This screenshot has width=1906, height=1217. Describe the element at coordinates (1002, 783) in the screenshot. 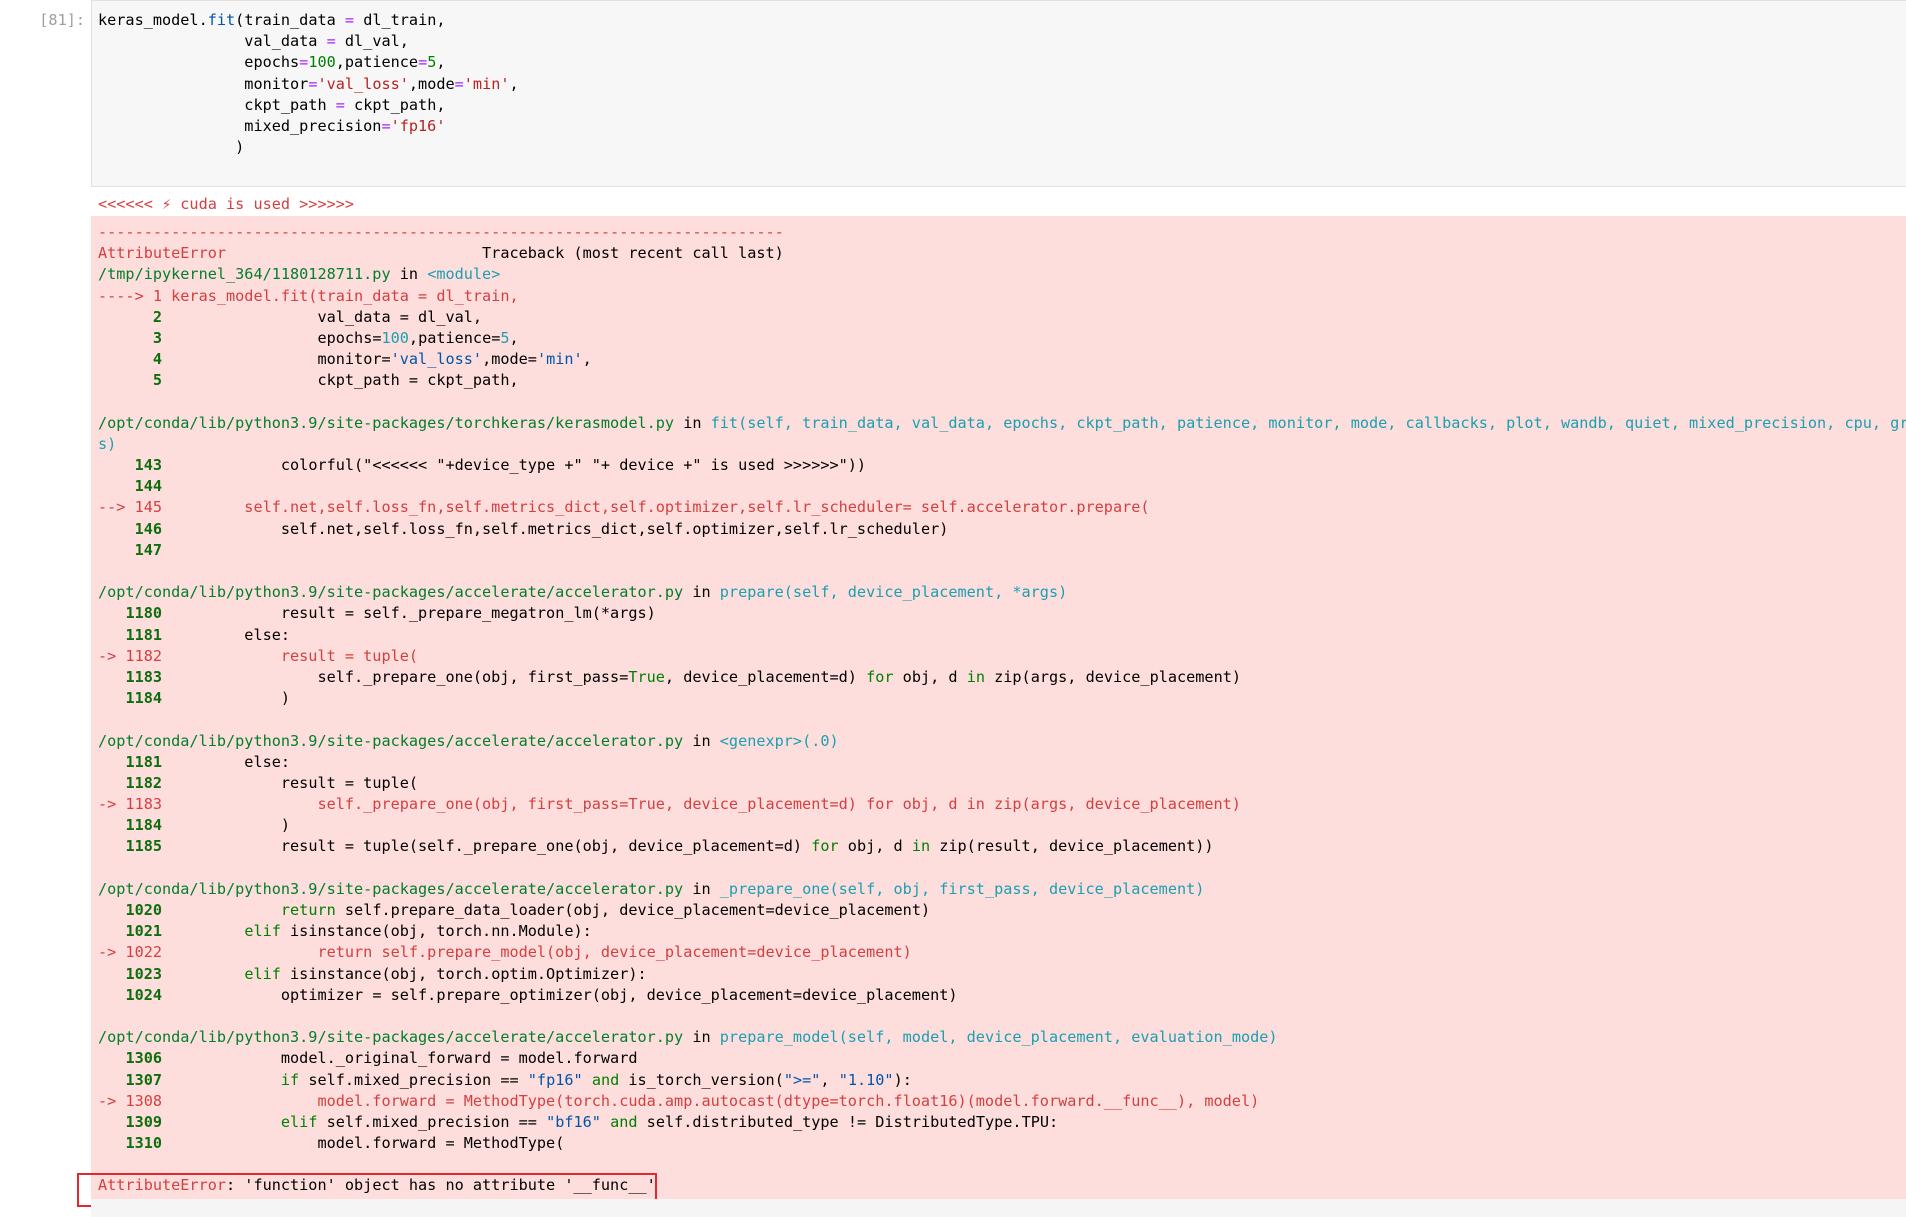

I see `traceback-line: 1182 result = tuple(` at that location.